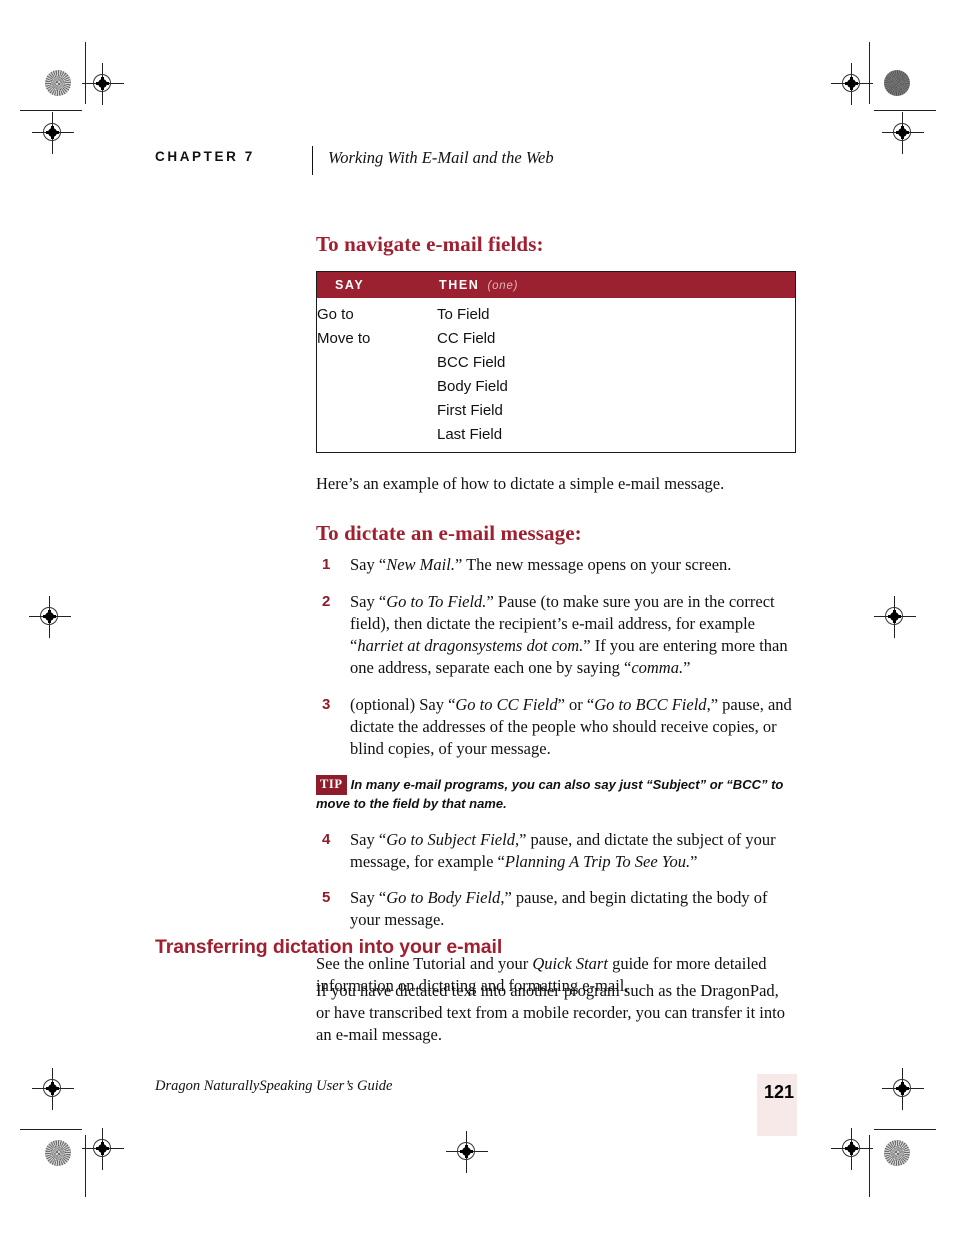 This screenshot has width=954, height=1235. What do you see at coordinates (376, 284) in the screenshot?
I see `column-header-say: SAY` at bounding box center [376, 284].